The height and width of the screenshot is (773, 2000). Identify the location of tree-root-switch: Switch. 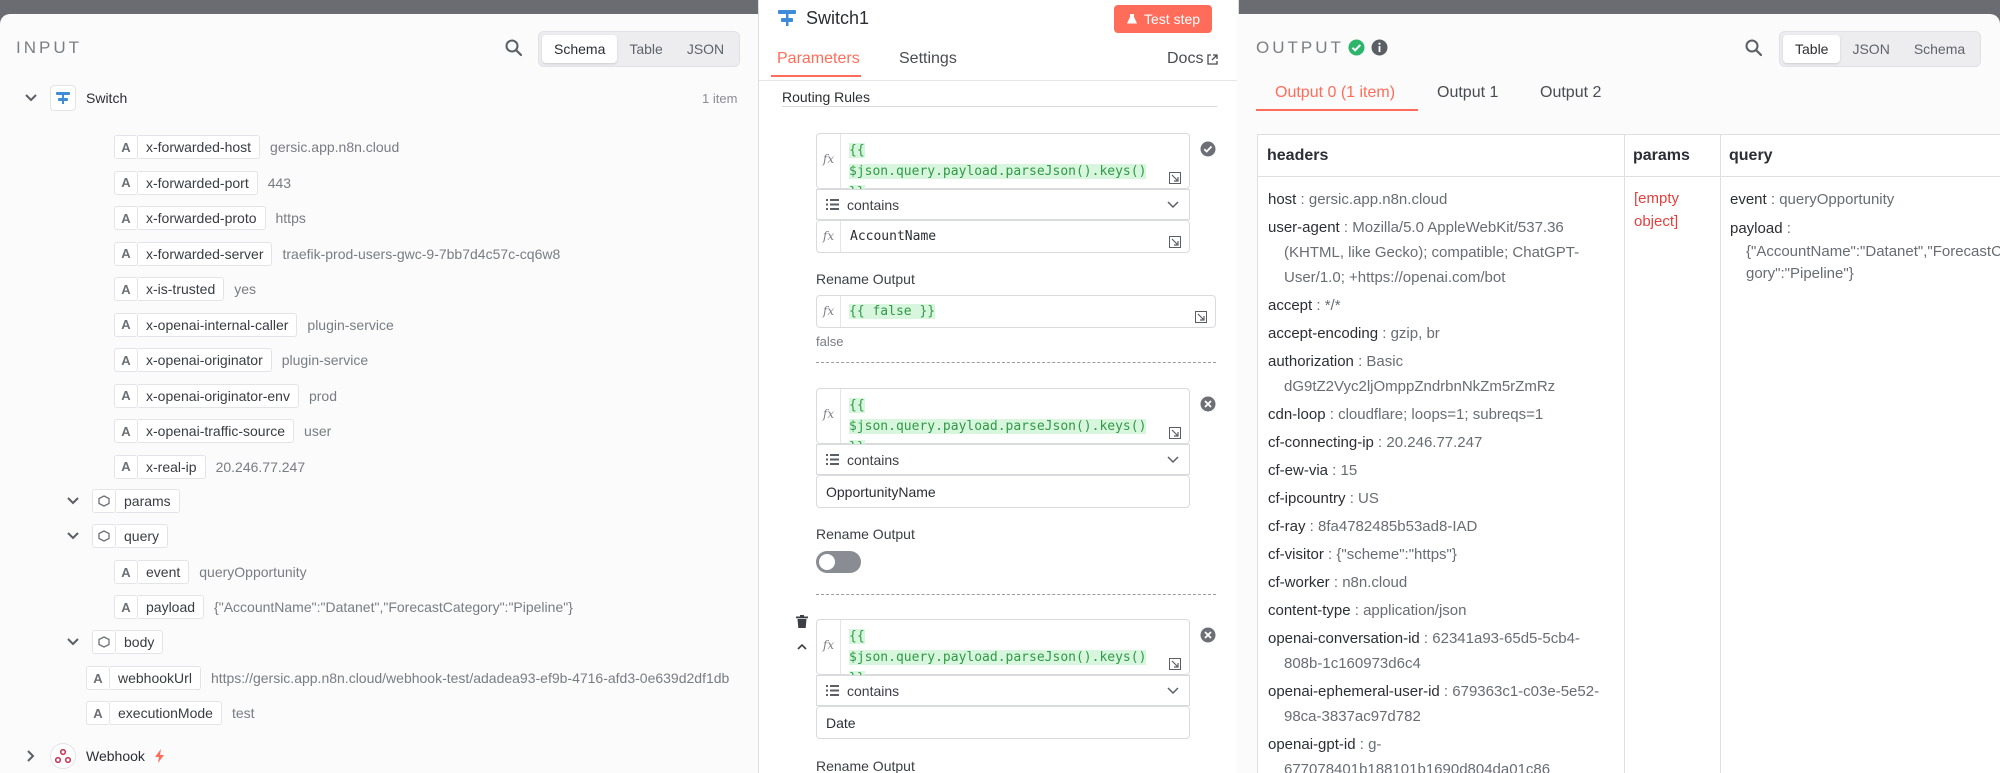
(75, 98).